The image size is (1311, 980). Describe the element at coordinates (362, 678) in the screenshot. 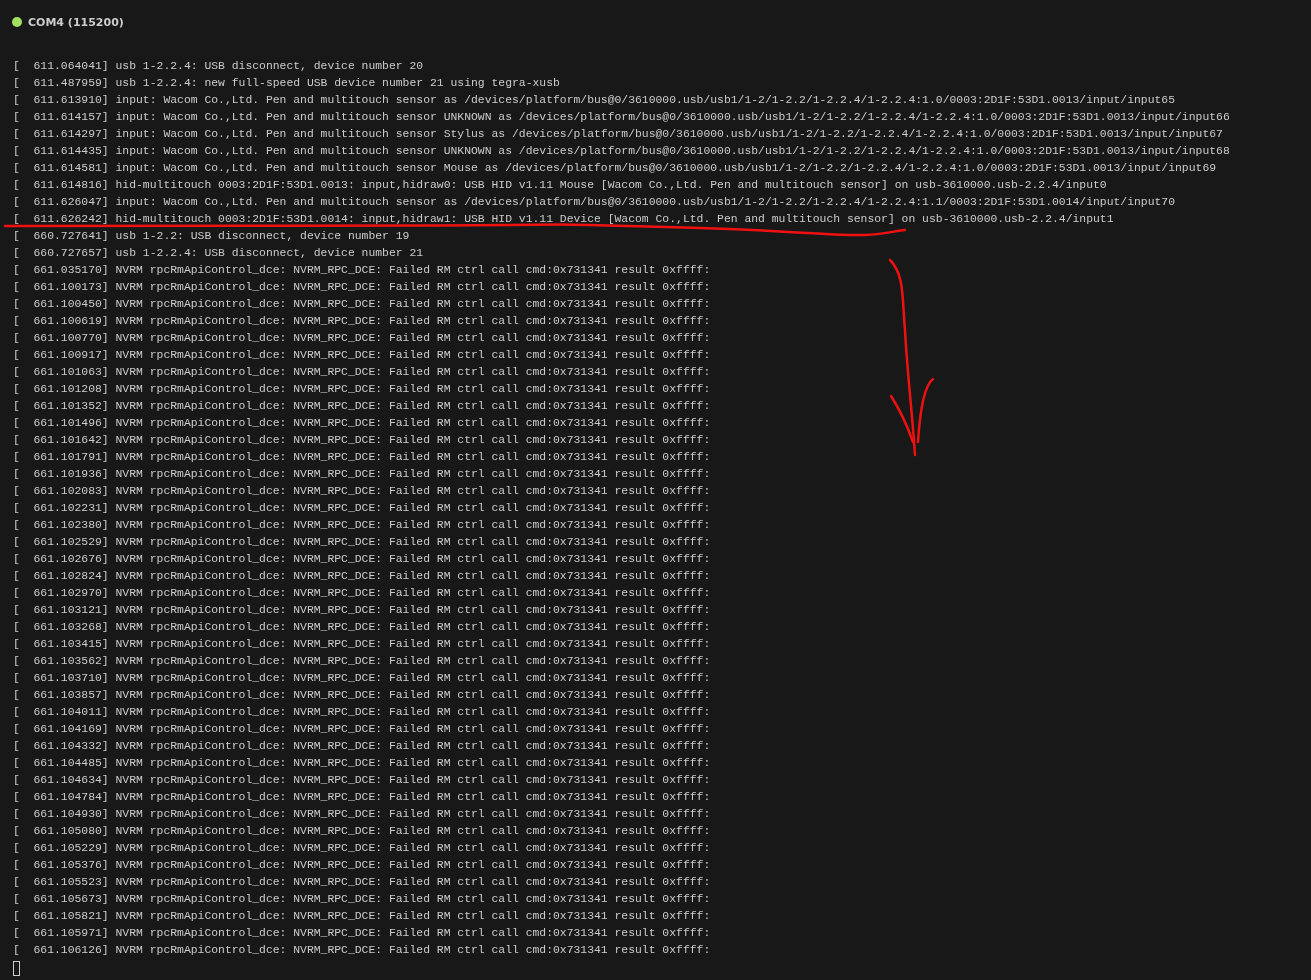

I see `log-line: [ 661.103710] NVRM rpcRmApiControl_dce: NVRM_RPC_DCE: Failed RM ctrl call cmd:0x731341 result 0xffff:` at that location.